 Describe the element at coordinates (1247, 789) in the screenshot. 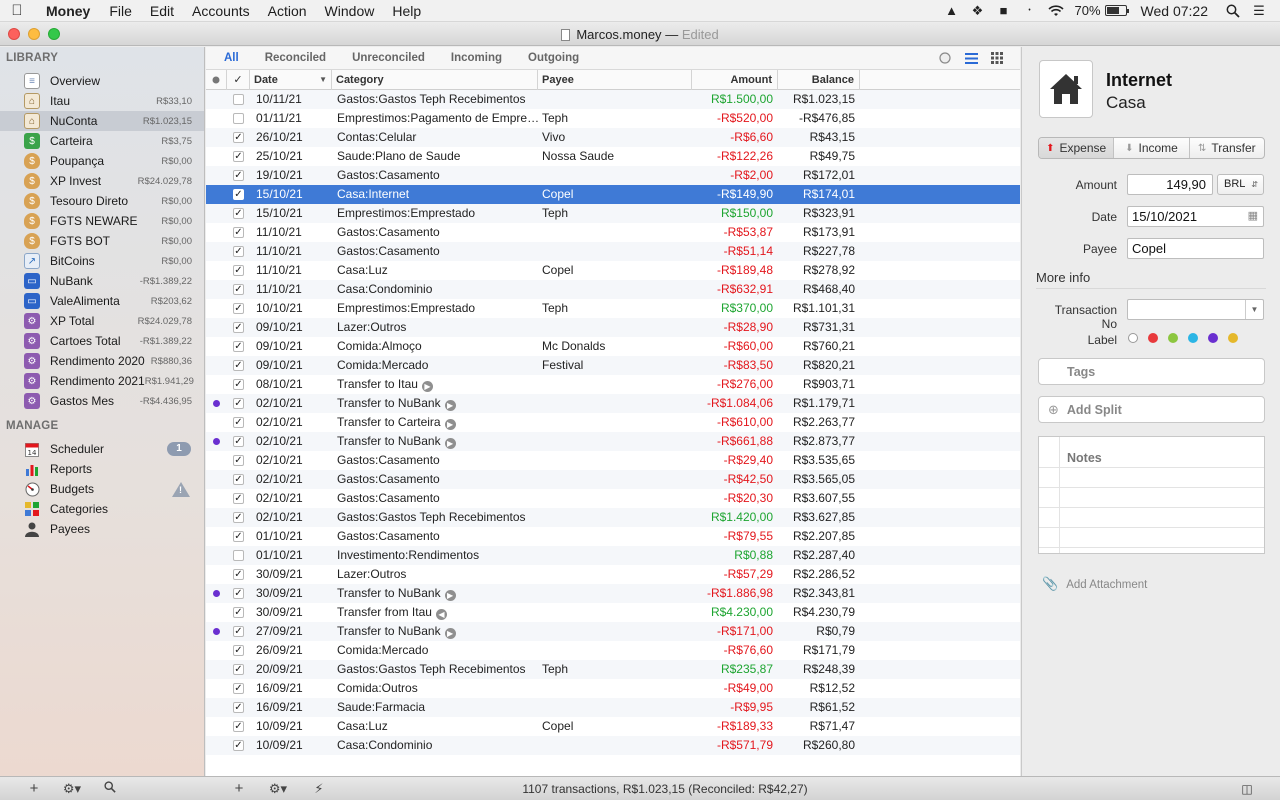

I see `toggle-inspector-icon: ◫` at that location.